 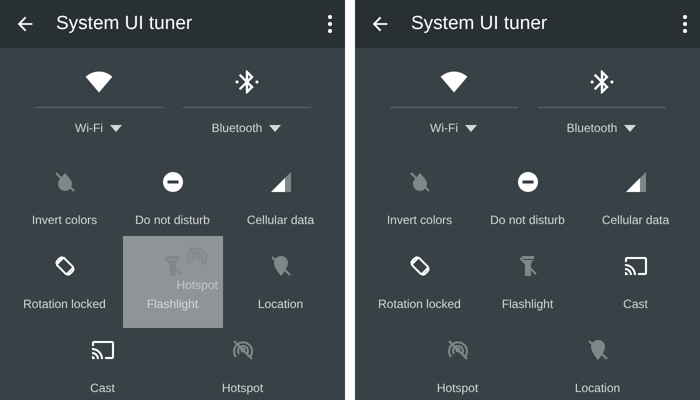 What do you see at coordinates (528, 304) in the screenshot?
I see `tile-label: Flashlight` at bounding box center [528, 304].